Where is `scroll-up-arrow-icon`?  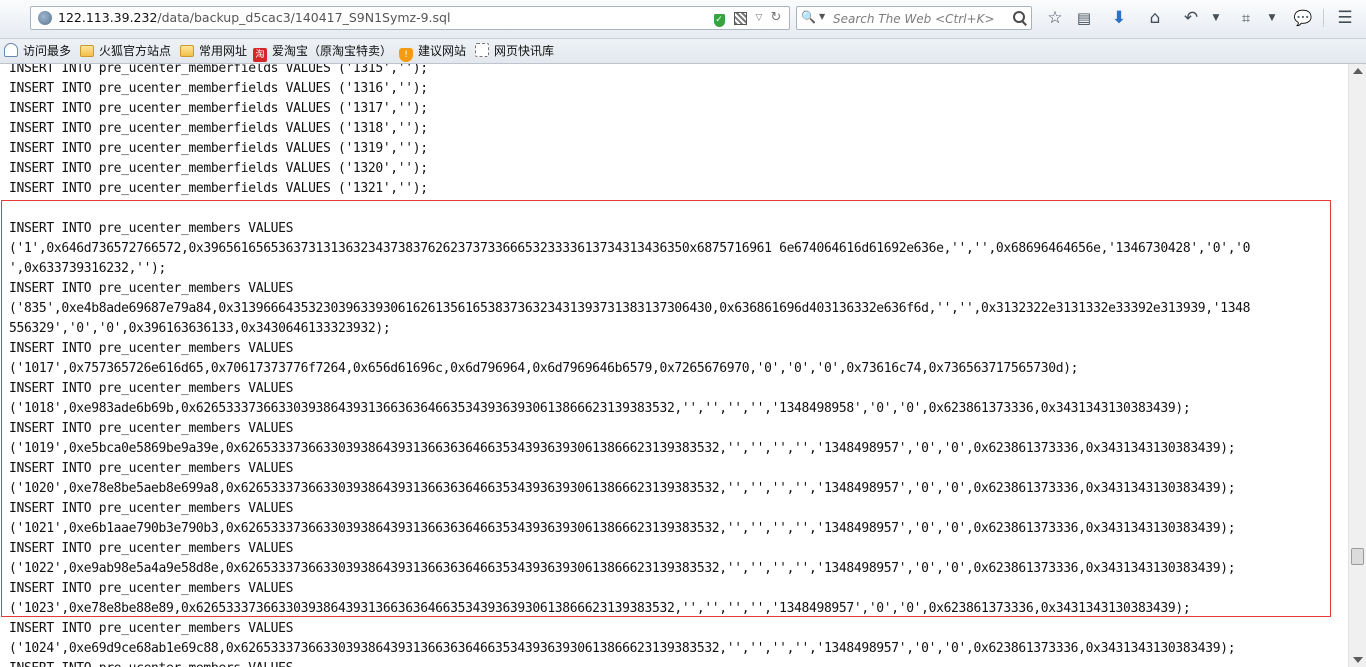 scroll-up-arrow-icon is located at coordinates (1358, 71).